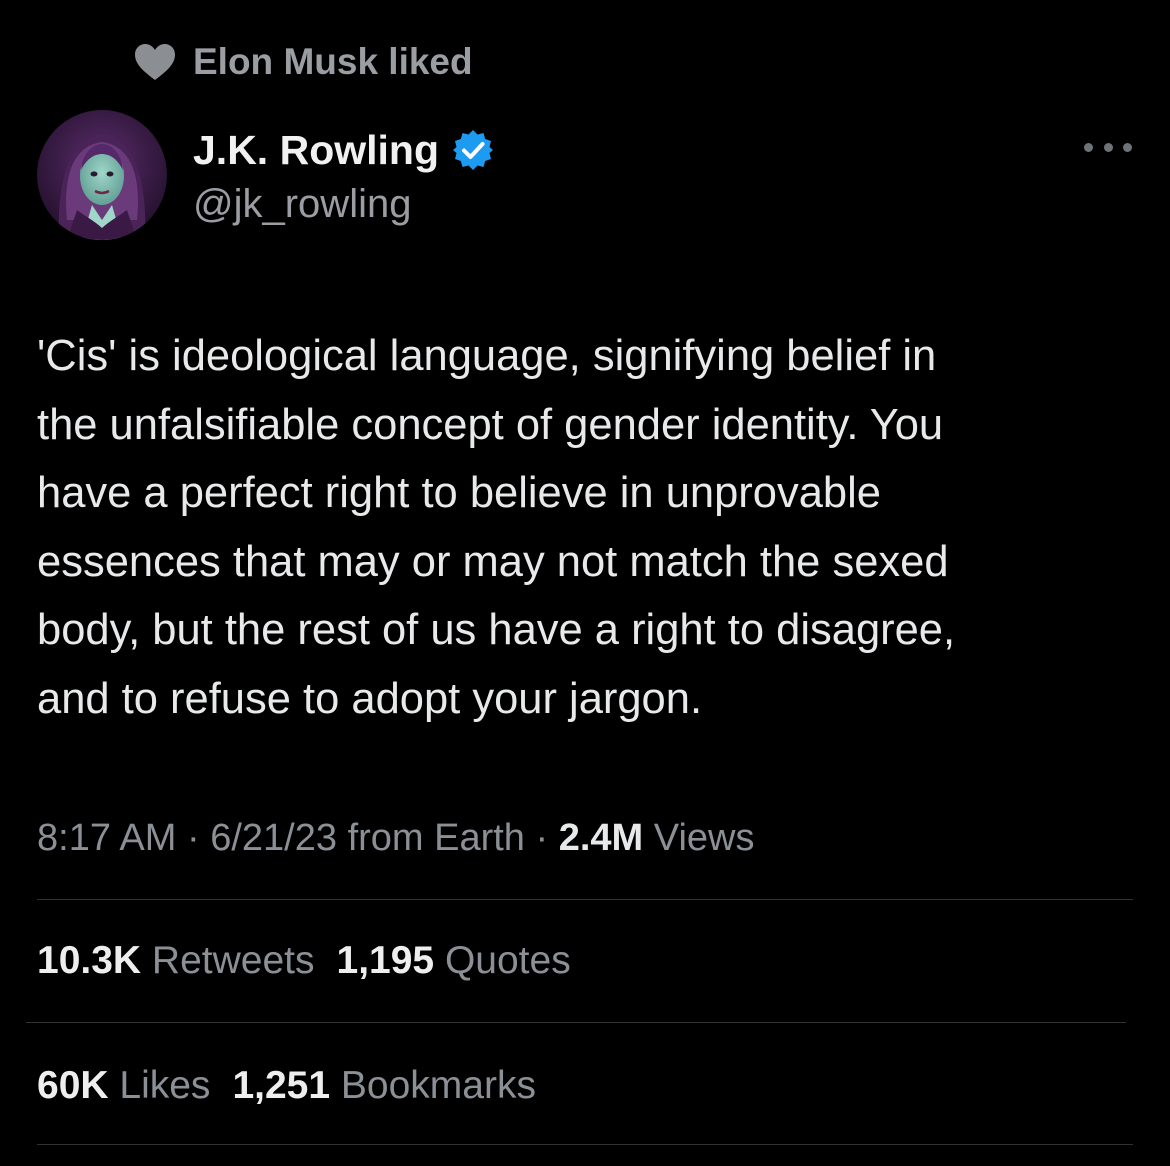  Describe the element at coordinates (704, 838) in the screenshot. I see `views-label: Views` at that location.